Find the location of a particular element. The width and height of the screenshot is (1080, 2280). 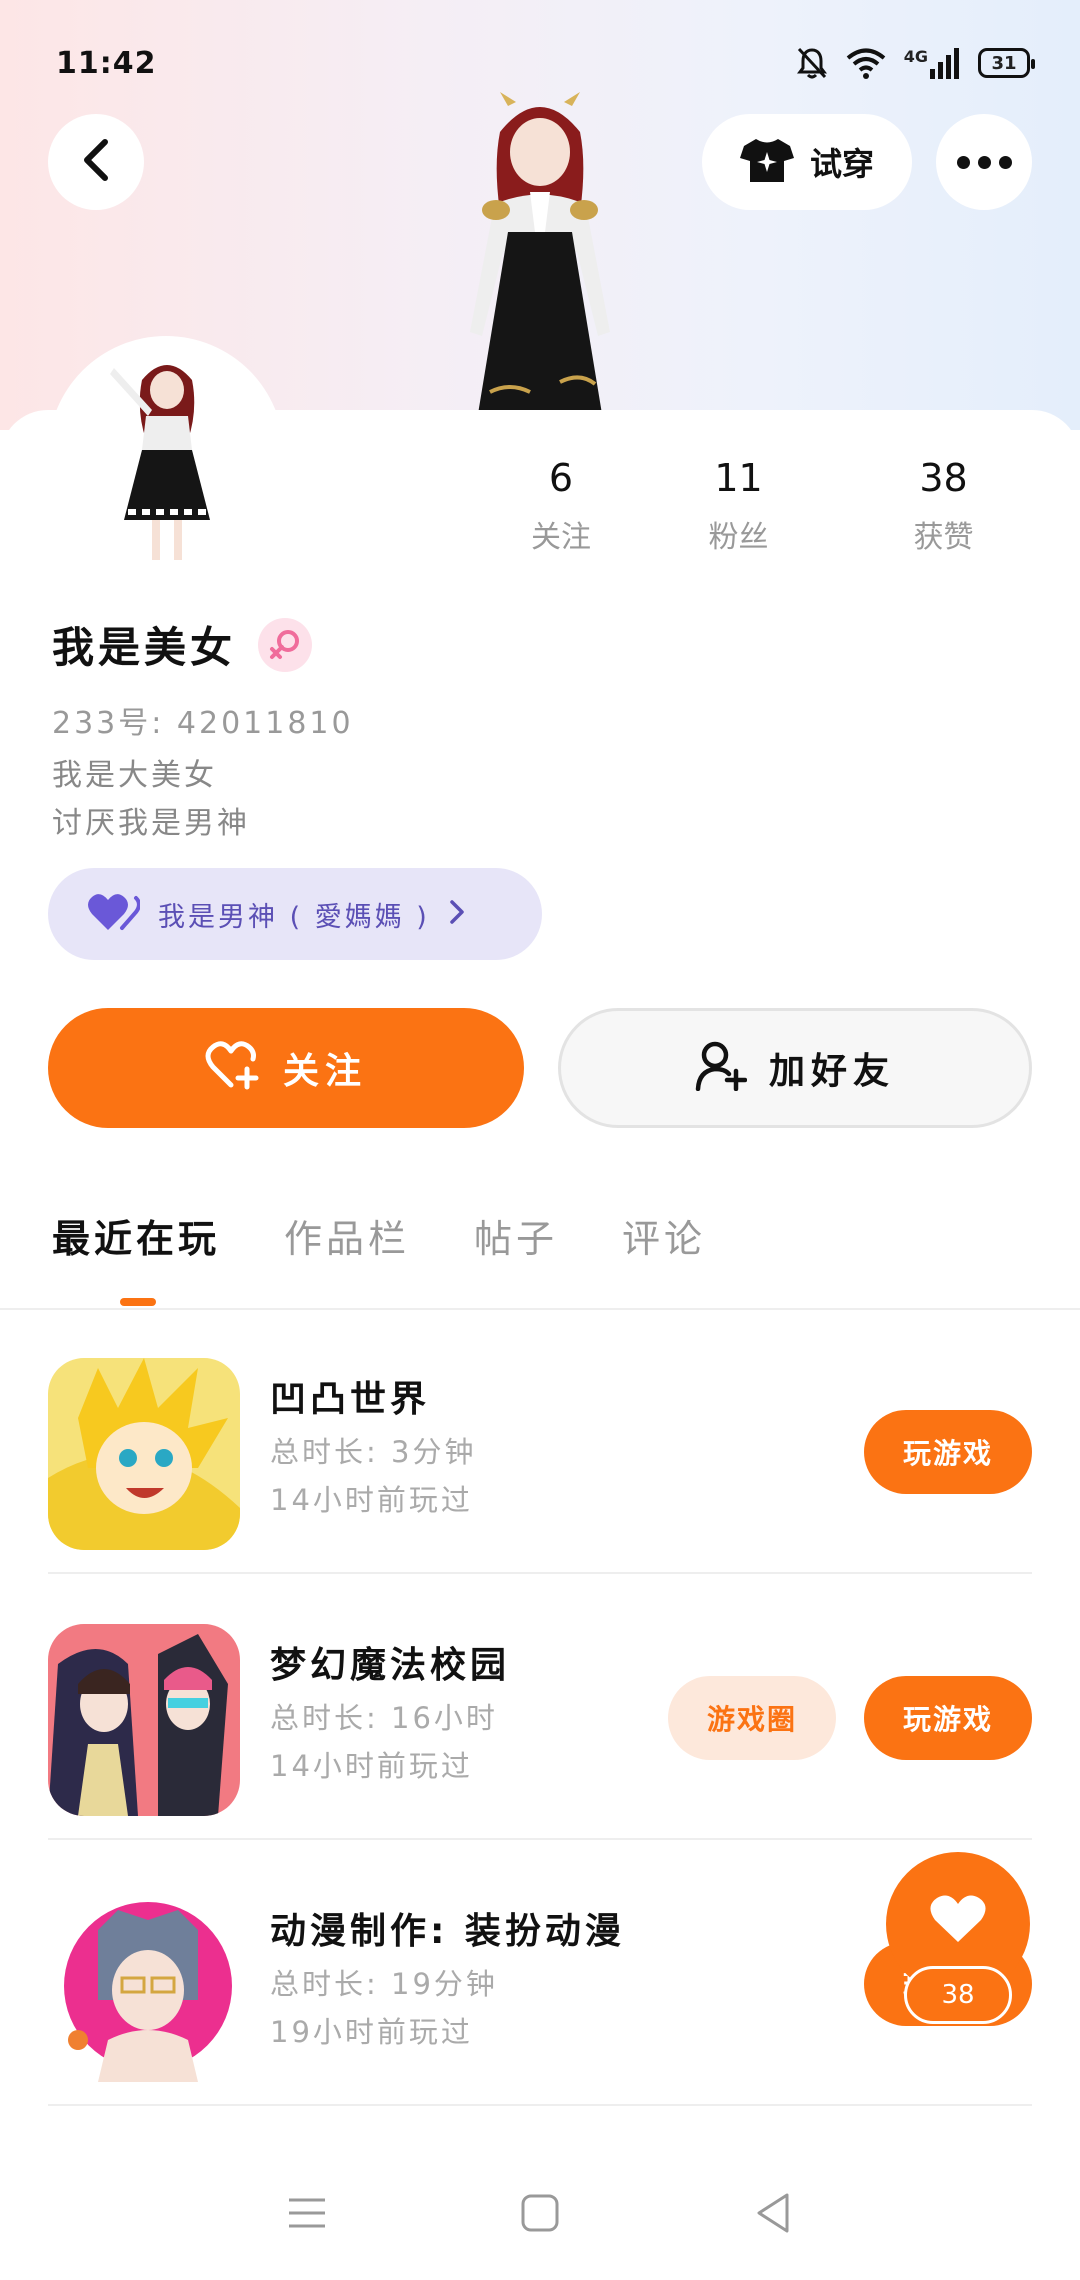

system-navigation-bar is located at coordinates (540, 2215).